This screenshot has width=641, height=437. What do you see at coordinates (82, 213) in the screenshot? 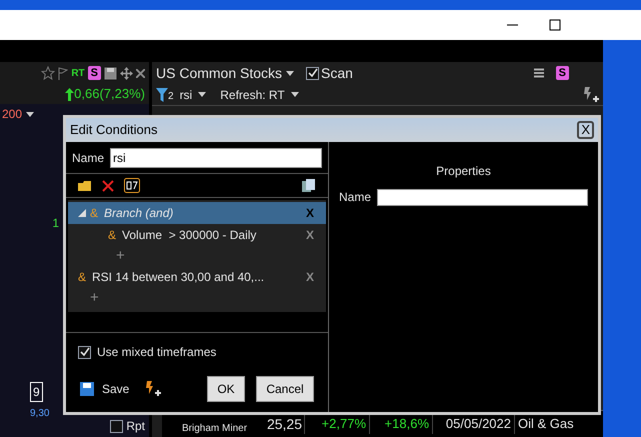
I see `expand-triangle-icon` at bounding box center [82, 213].